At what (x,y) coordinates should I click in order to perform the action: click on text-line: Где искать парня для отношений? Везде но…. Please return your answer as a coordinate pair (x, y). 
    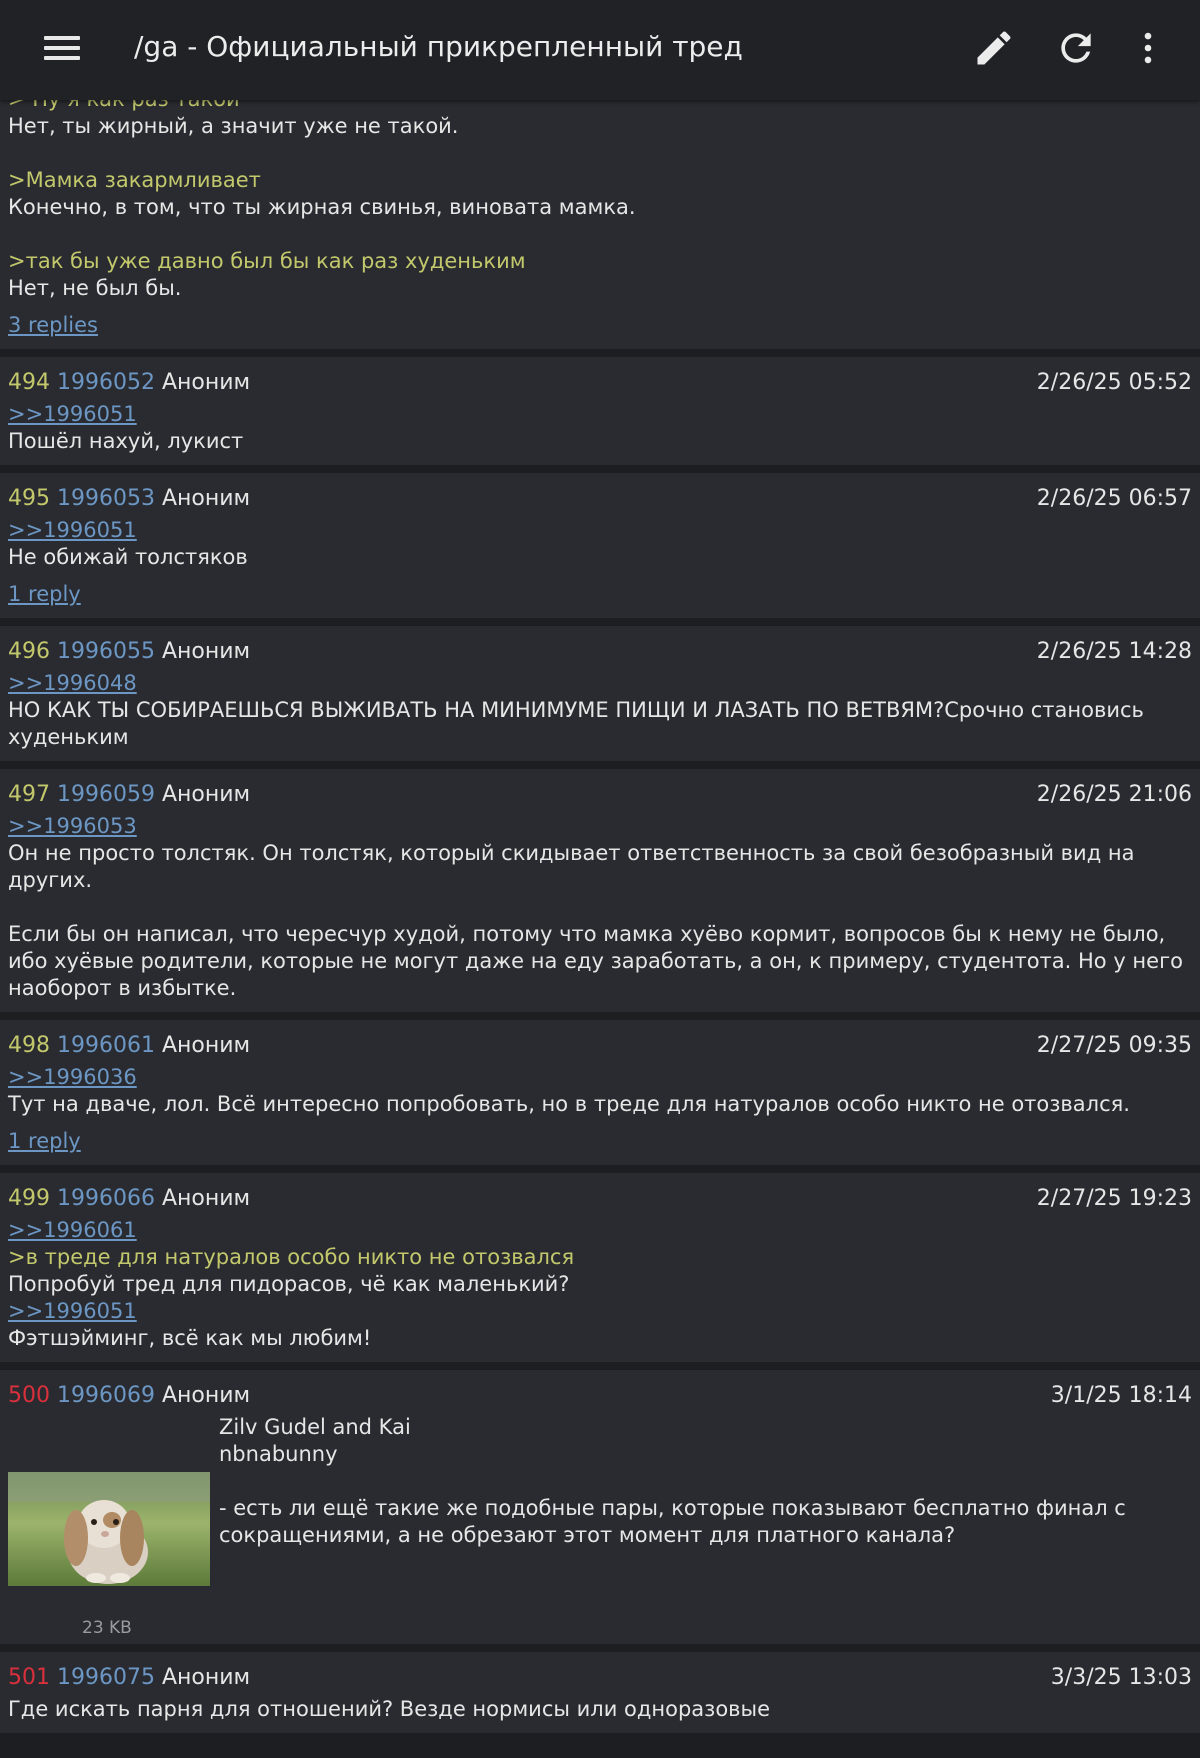
    Looking at the image, I should click on (389, 1709).